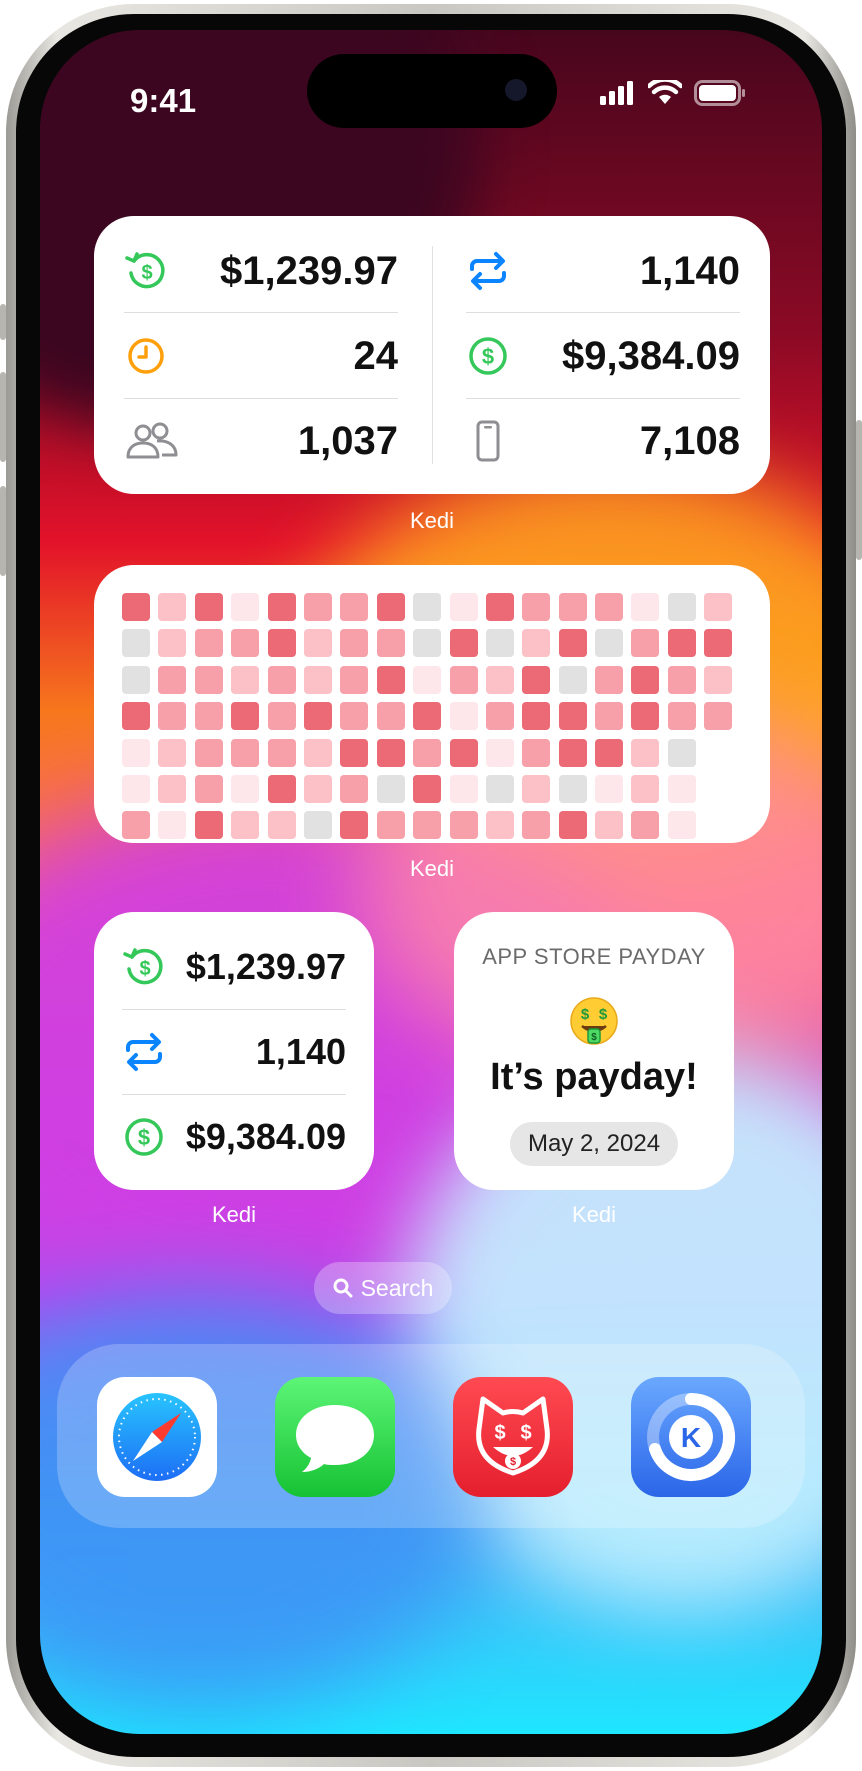  What do you see at coordinates (157, 1437) in the screenshot?
I see `safari-app-icon` at bounding box center [157, 1437].